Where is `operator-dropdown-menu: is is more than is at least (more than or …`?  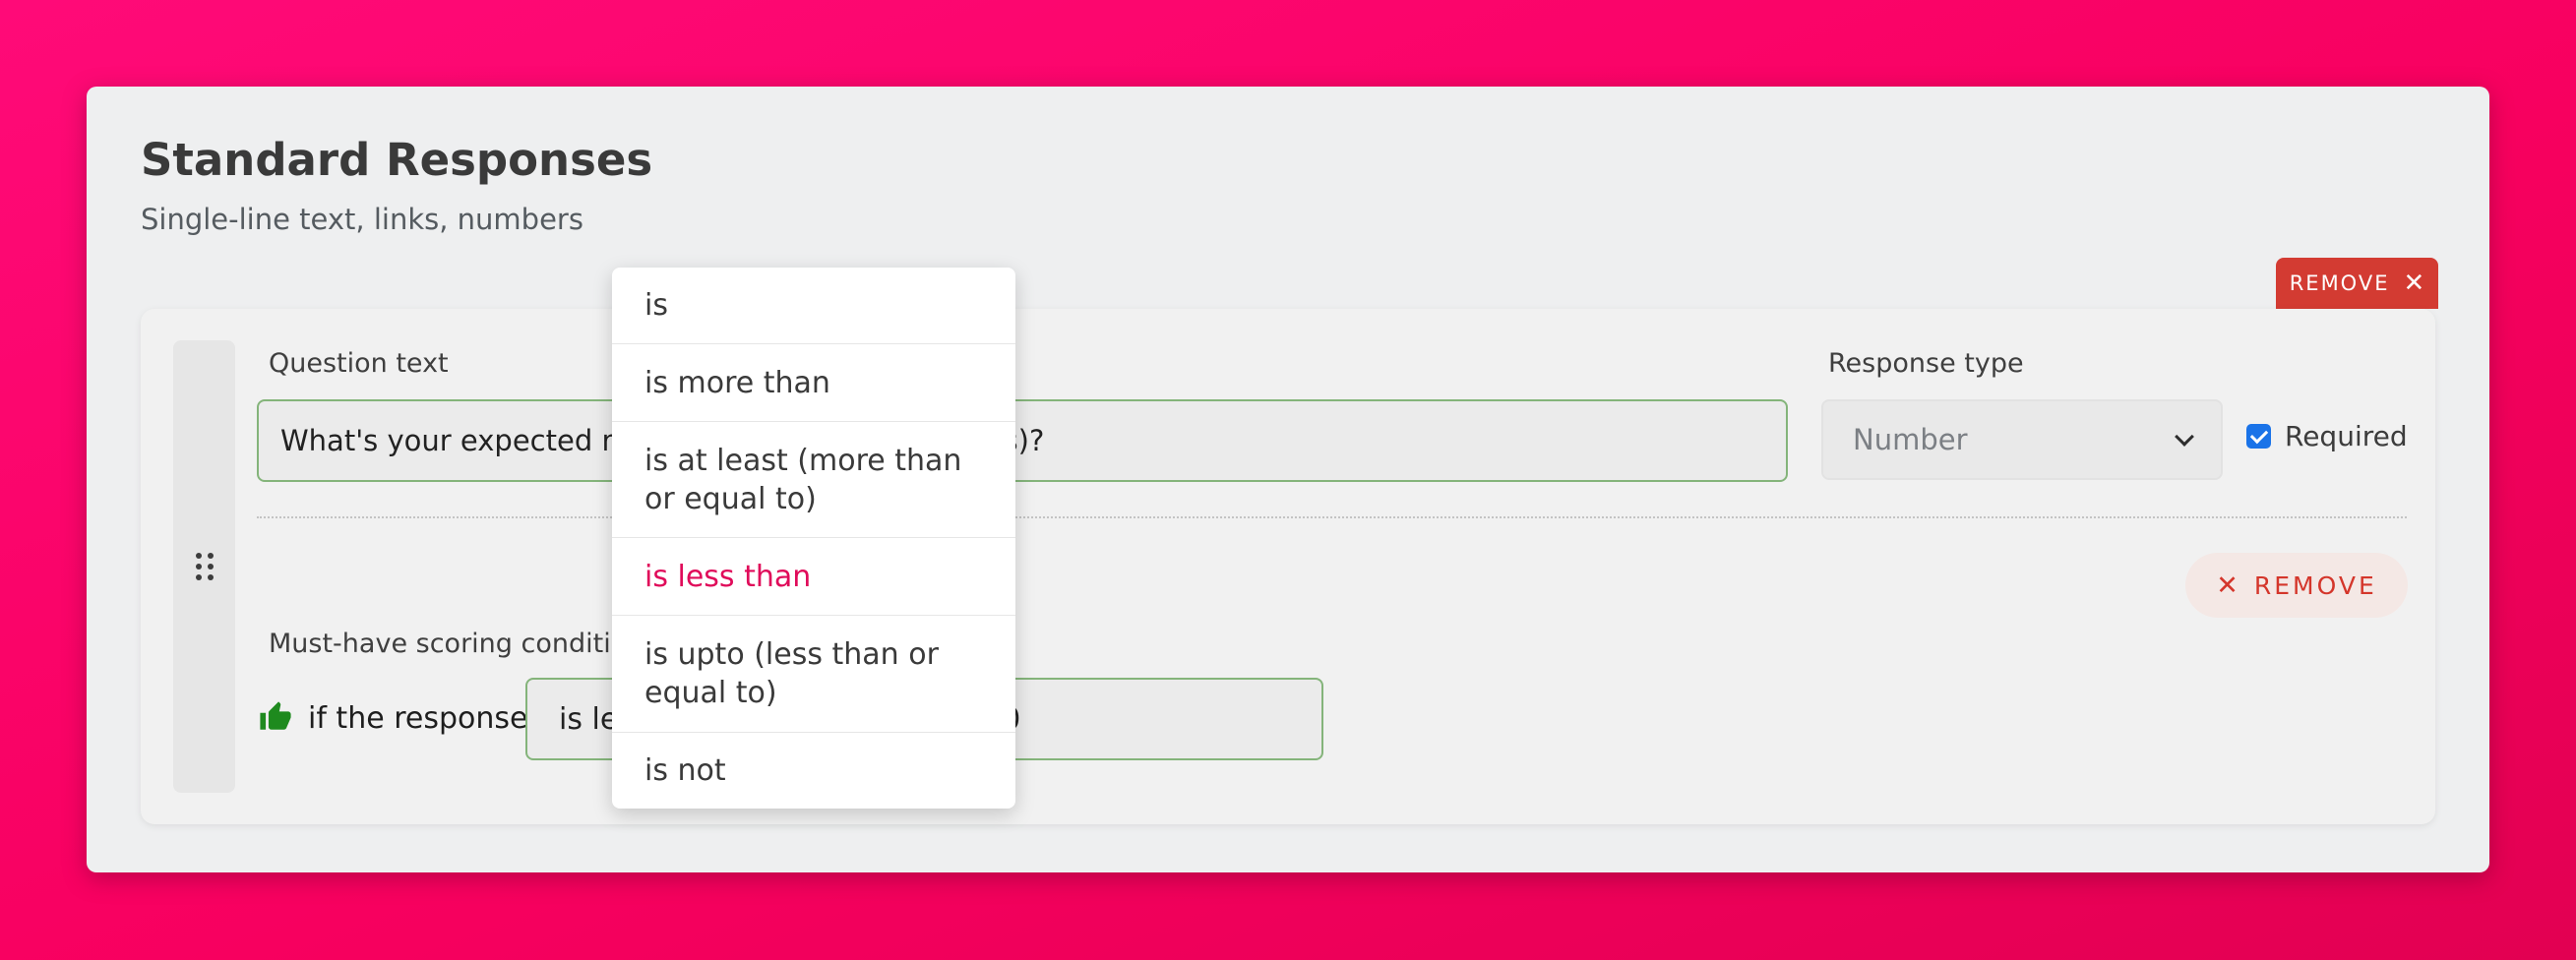
operator-dropdown-menu: is is more than is at least (more than or … is located at coordinates (813, 538).